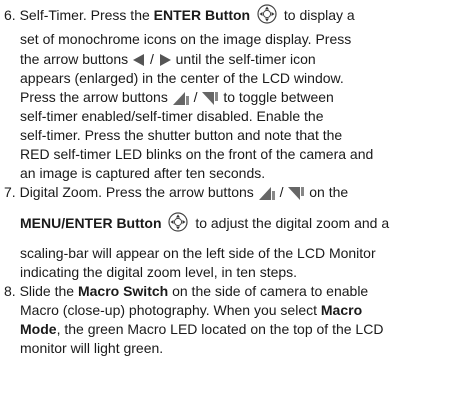 Image resolution: width=454 pixels, height=414 pixels. Describe the element at coordinates (202, 15) in the screenshot. I see `enter-button-label: ENTER Button` at that location.